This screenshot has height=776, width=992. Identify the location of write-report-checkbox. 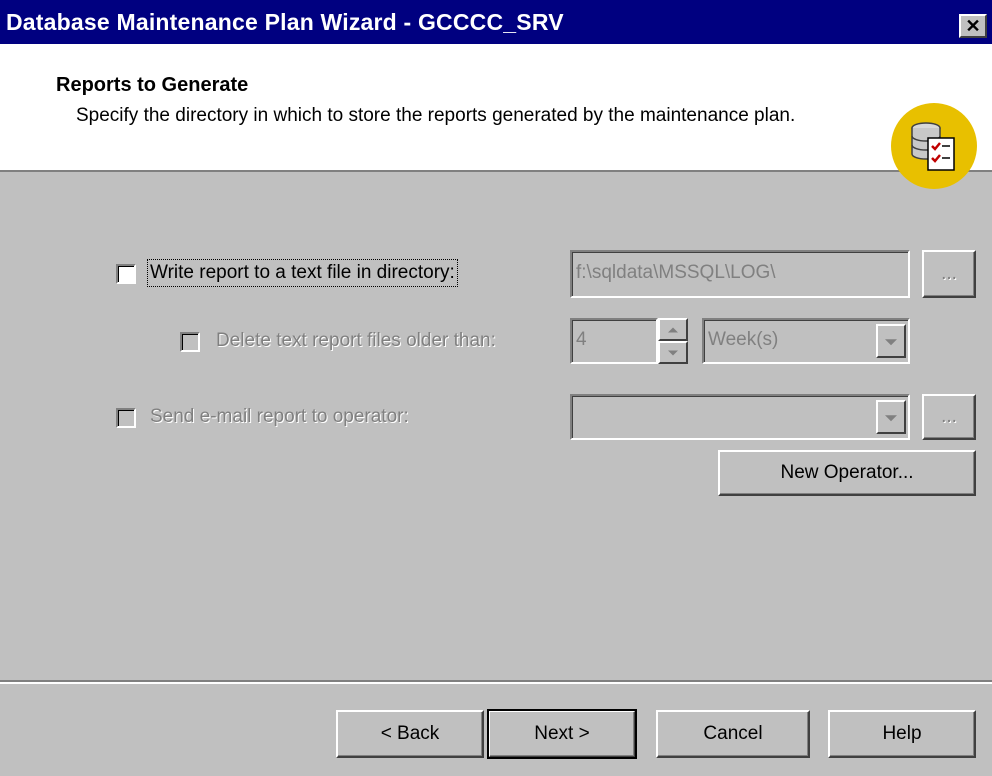
(126, 274).